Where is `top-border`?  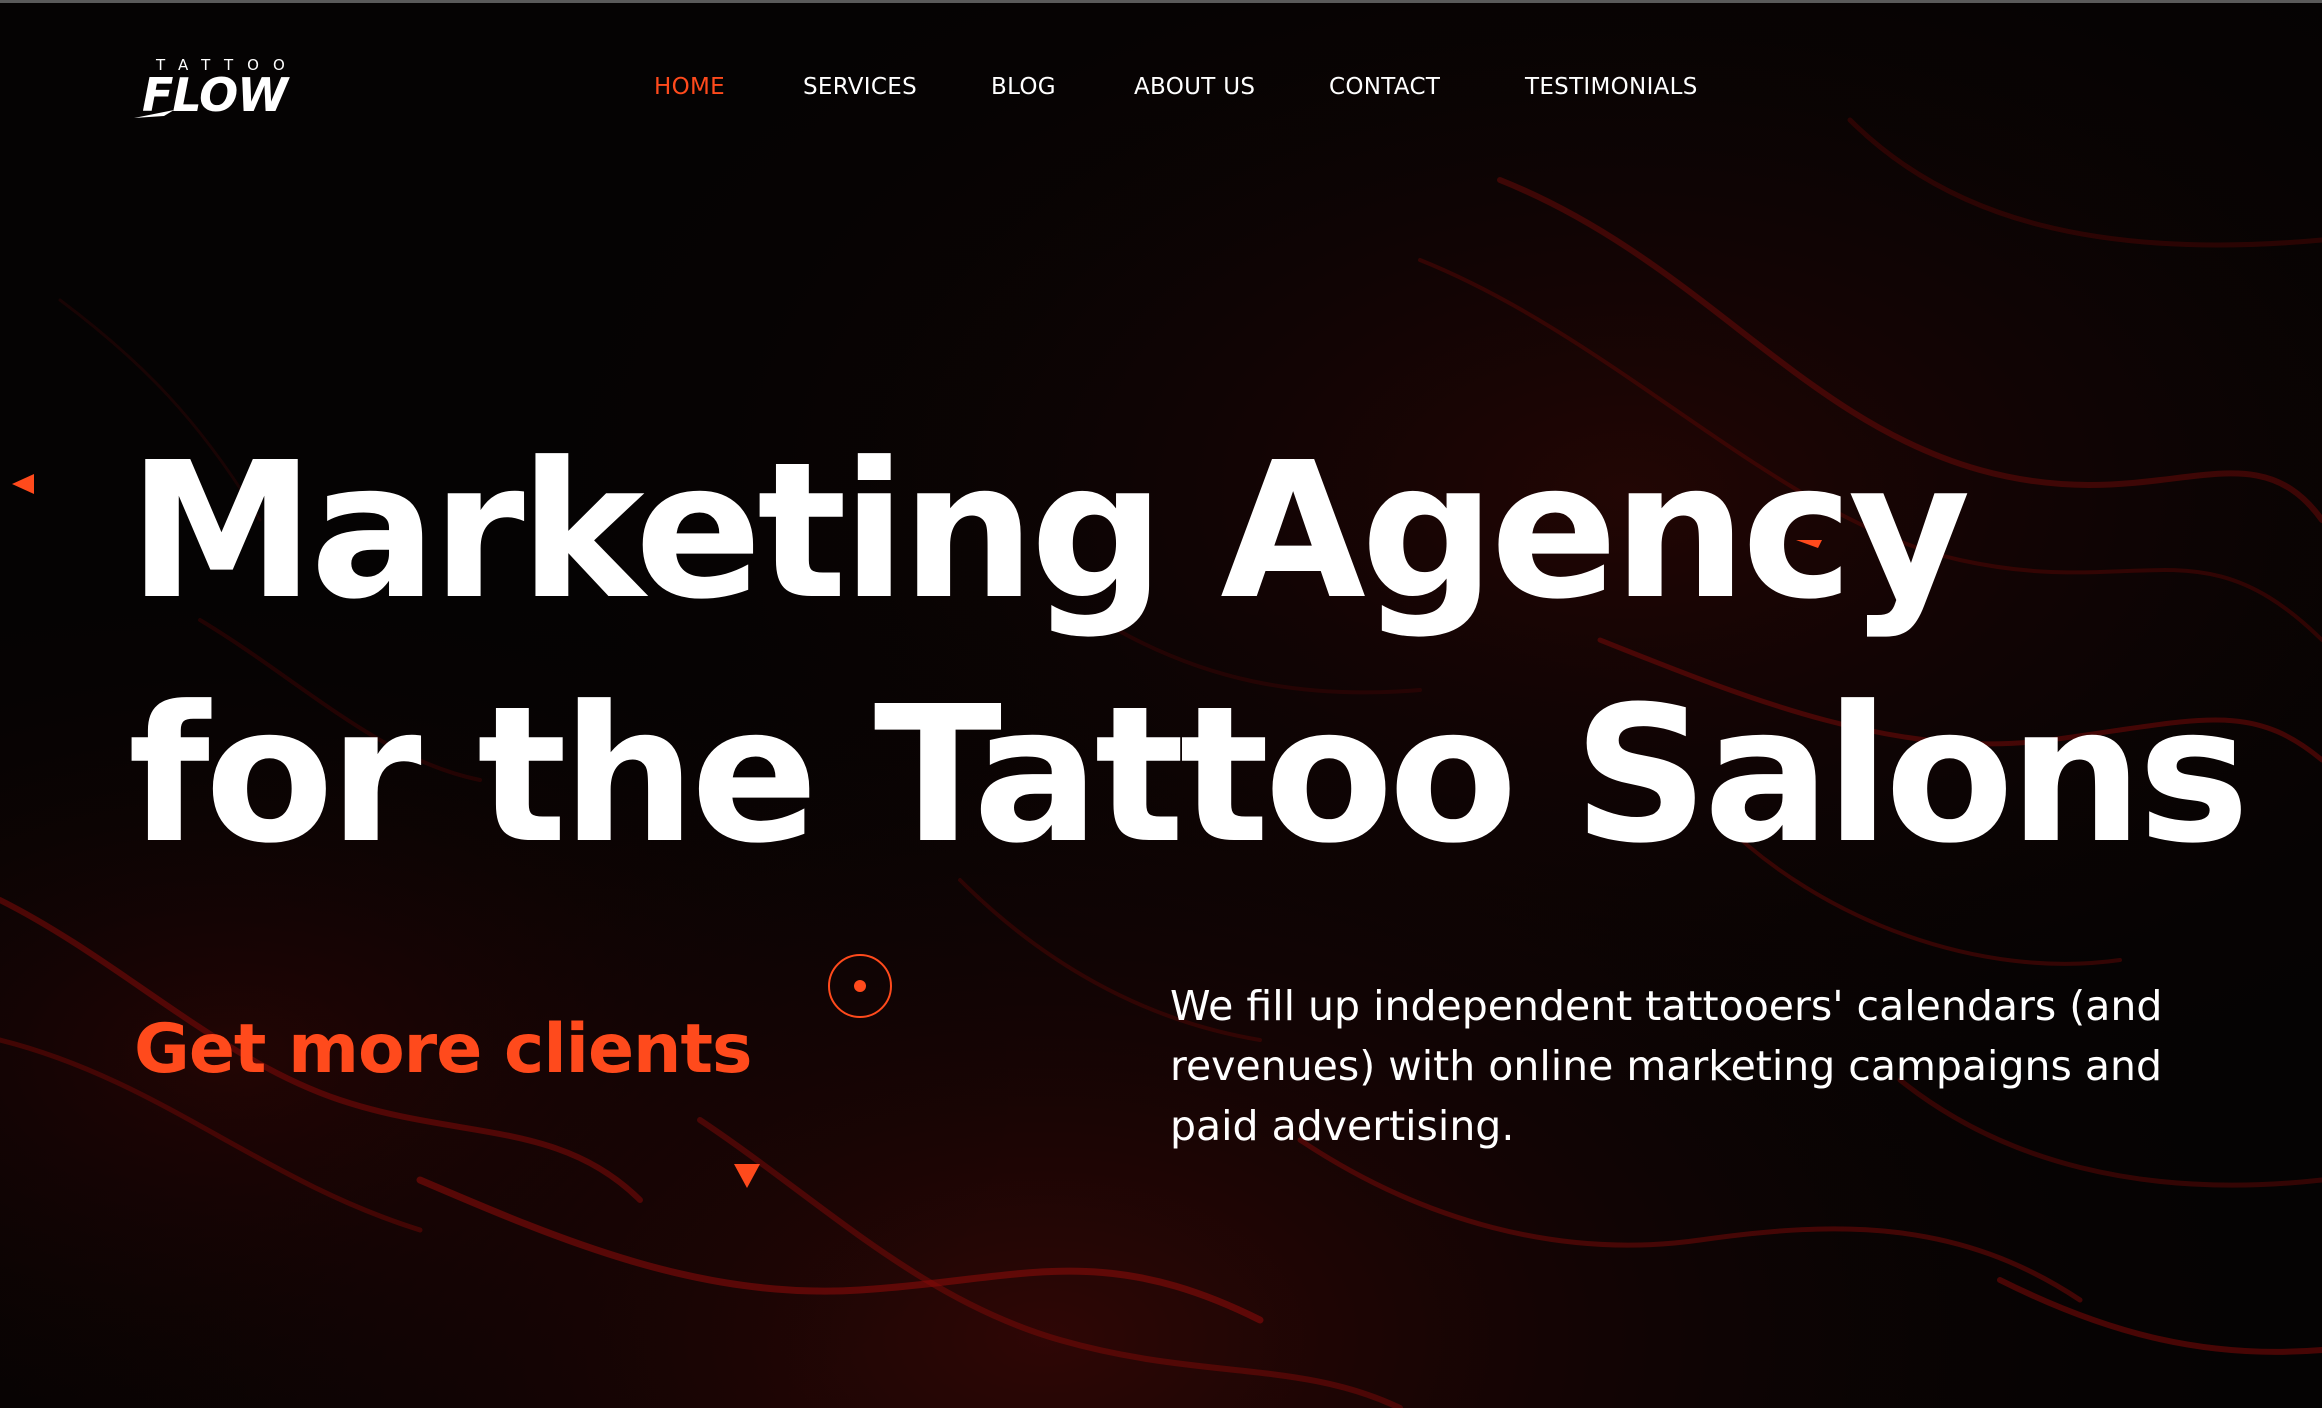
top-border is located at coordinates (1161, 1).